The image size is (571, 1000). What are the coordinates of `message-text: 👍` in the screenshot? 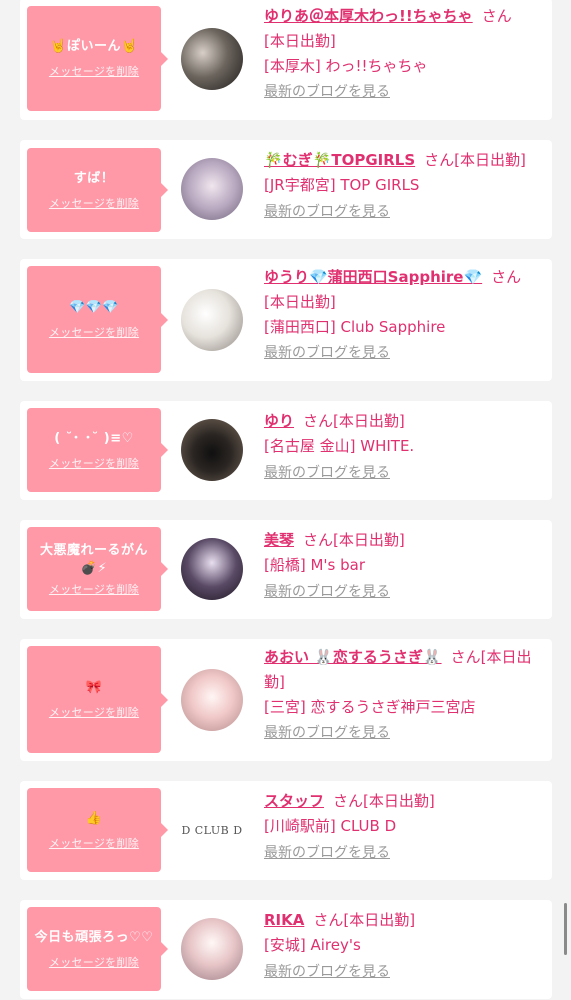 It's located at (94, 818).